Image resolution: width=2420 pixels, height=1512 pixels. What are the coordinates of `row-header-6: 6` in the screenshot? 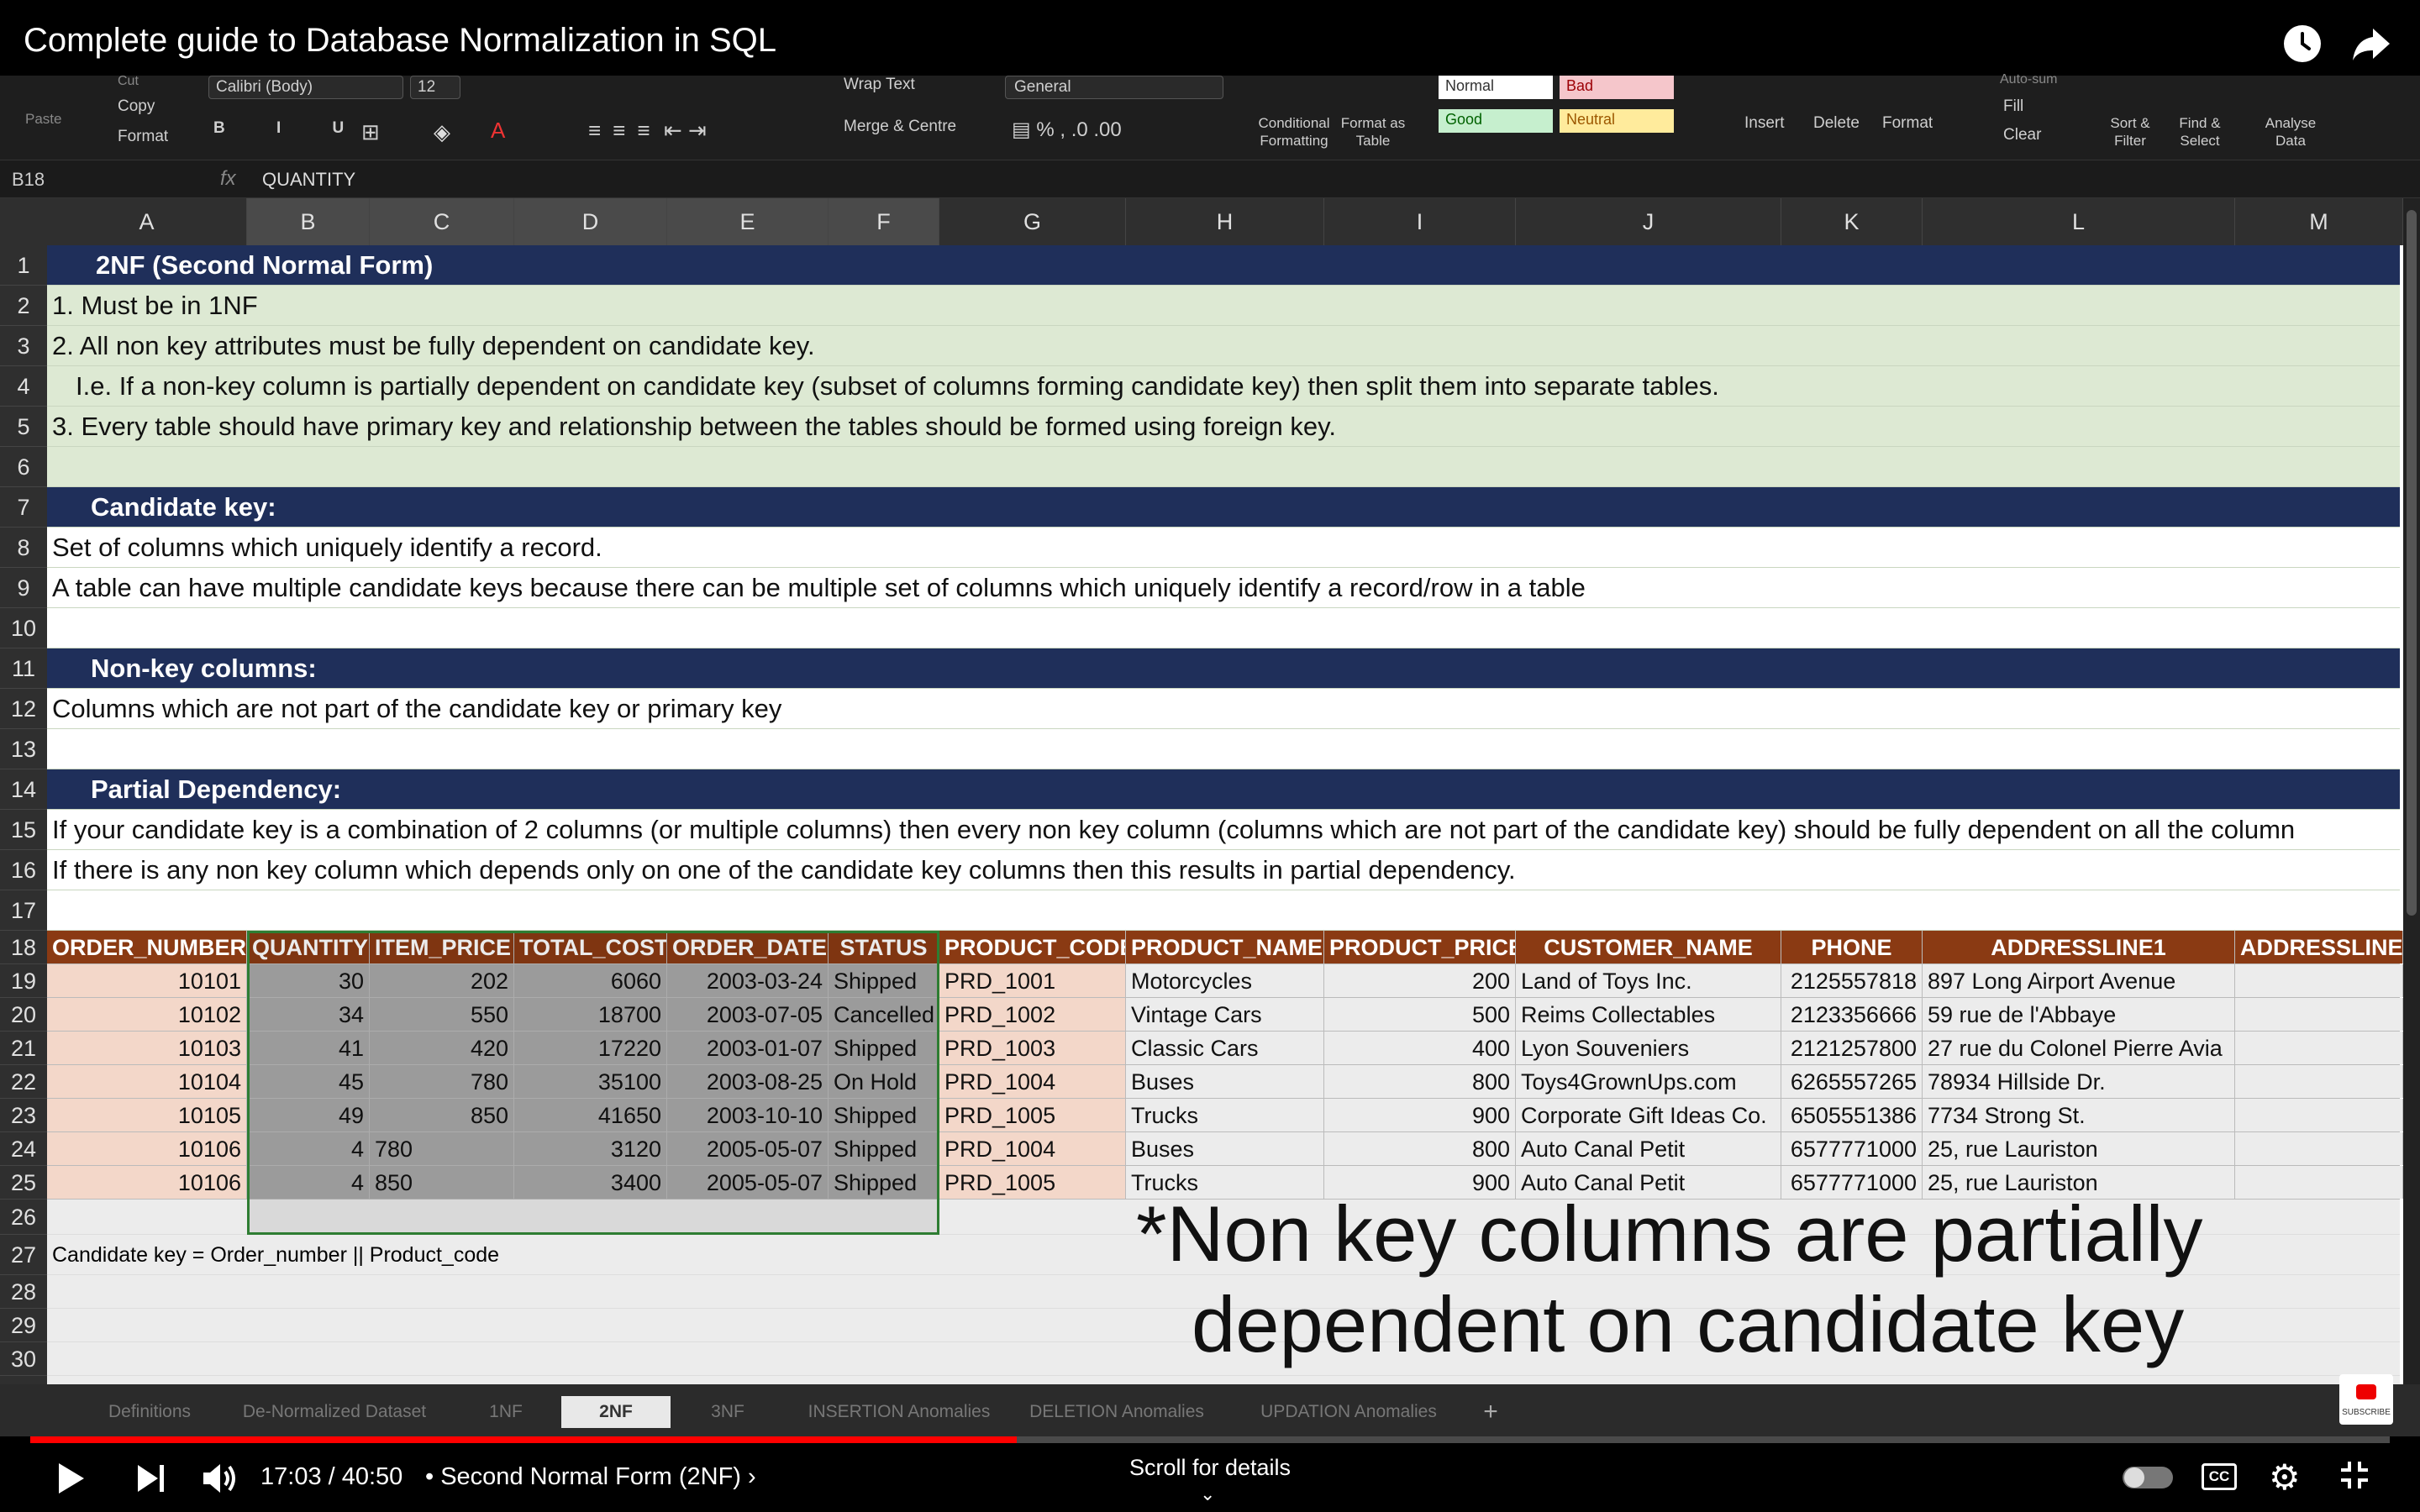 It's located at (23, 467).